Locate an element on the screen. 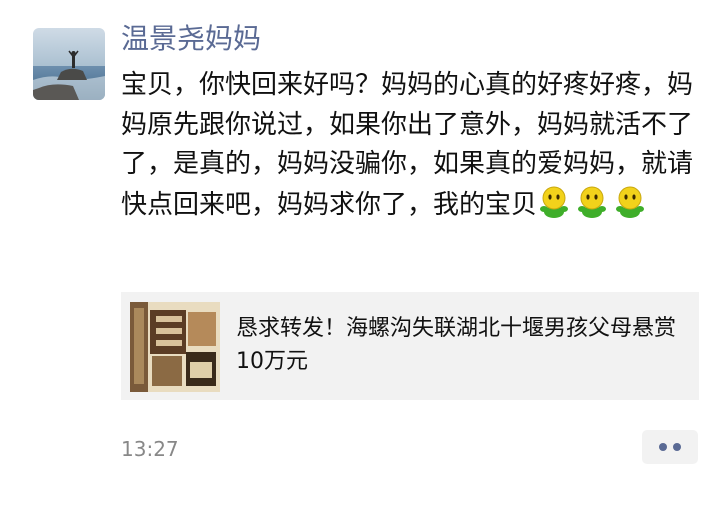 This screenshot has height=522, width=720. author-avatar is located at coordinates (69, 64).